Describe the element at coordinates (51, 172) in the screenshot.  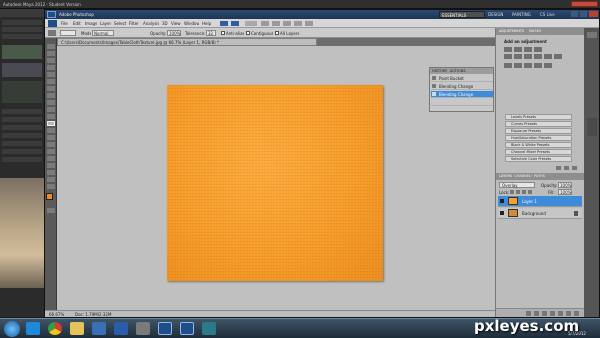
I see `3d-rotate-tool-icon` at that location.